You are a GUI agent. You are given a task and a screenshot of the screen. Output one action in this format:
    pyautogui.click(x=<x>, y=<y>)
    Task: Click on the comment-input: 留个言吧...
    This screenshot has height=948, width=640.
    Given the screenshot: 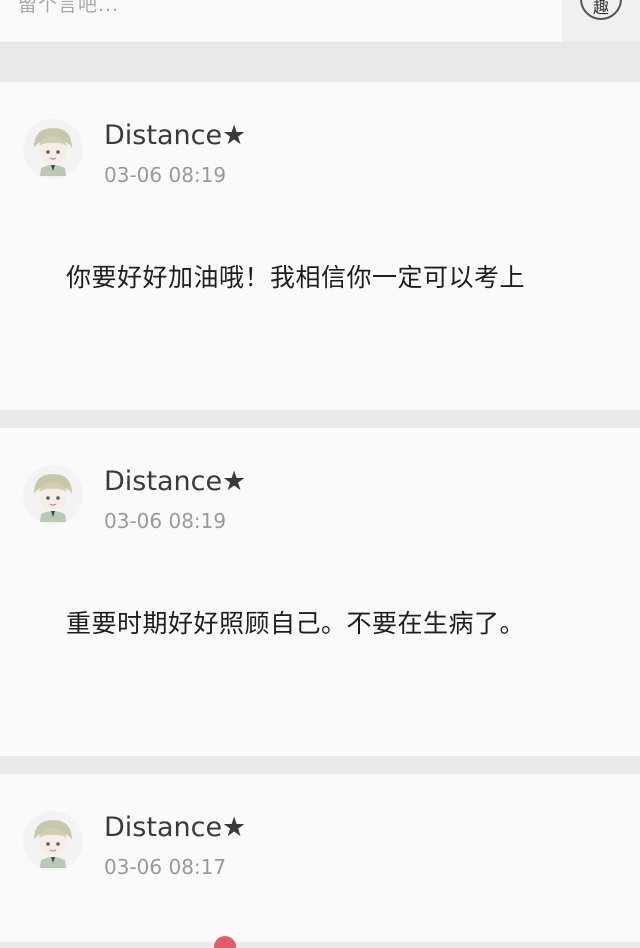 What is the action you would take?
    pyautogui.click(x=68, y=8)
    